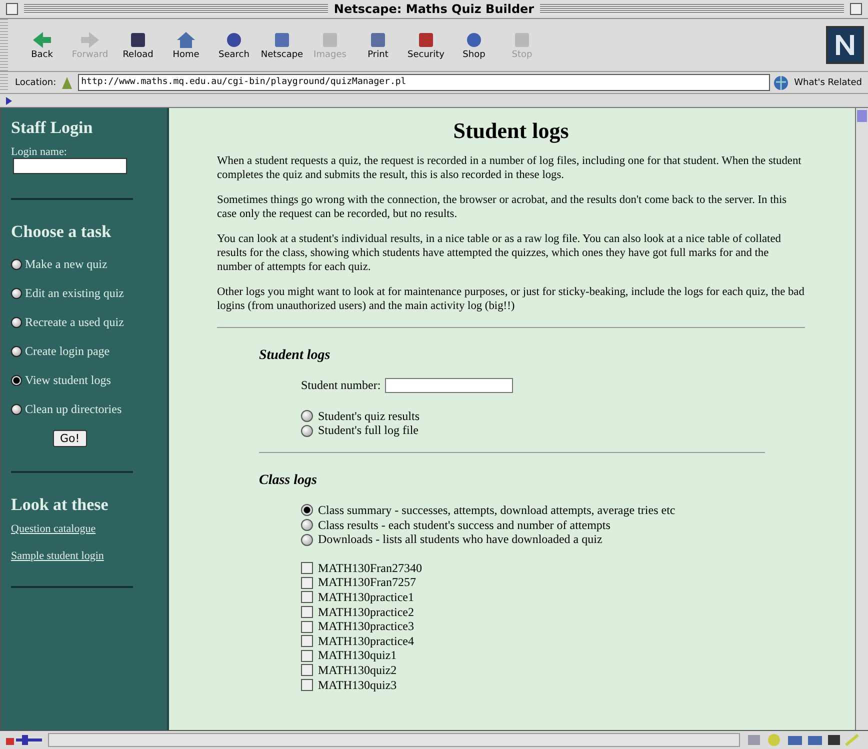 Image resolution: width=868 pixels, height=749 pixels. Describe the element at coordinates (138, 45) in the screenshot. I see `toolbar-button: Reload` at that location.